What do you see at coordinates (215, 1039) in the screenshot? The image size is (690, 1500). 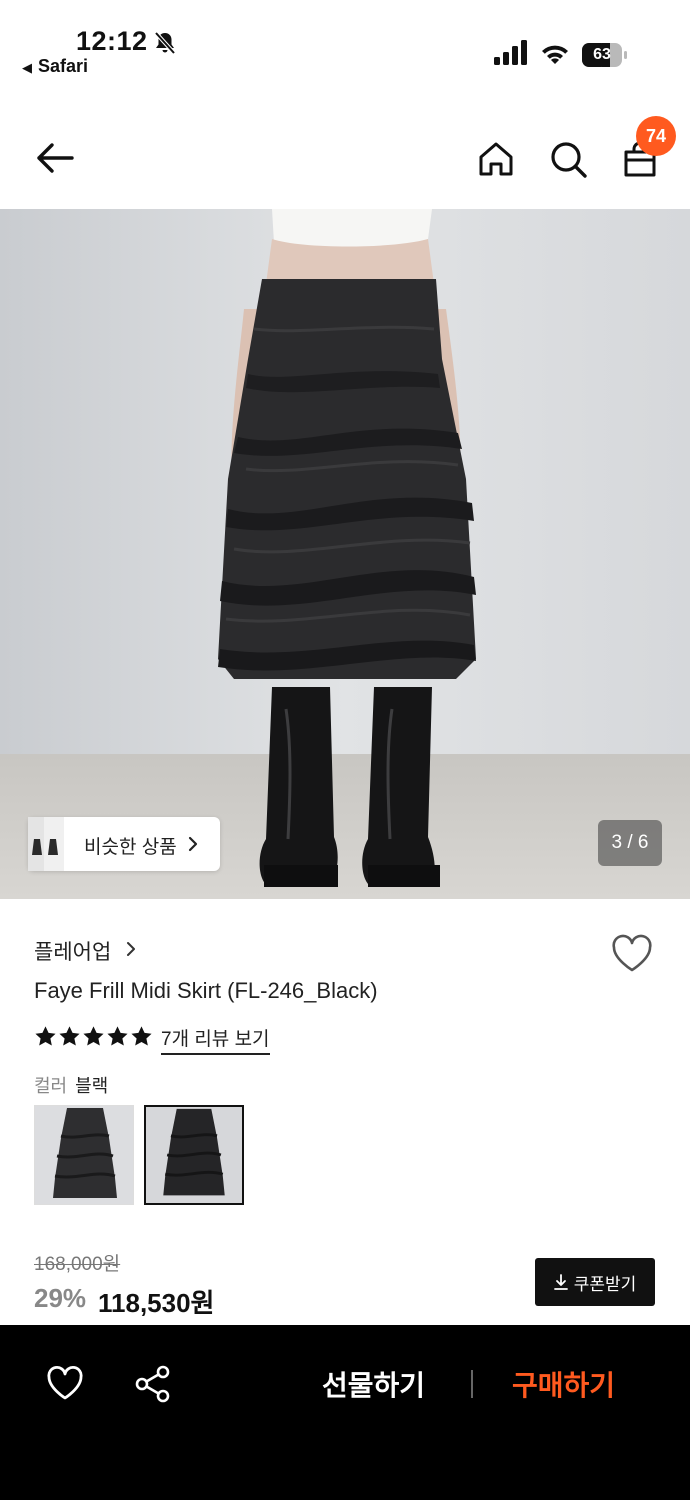 I see `view-reviews-link: 7개 리뷰 보기` at bounding box center [215, 1039].